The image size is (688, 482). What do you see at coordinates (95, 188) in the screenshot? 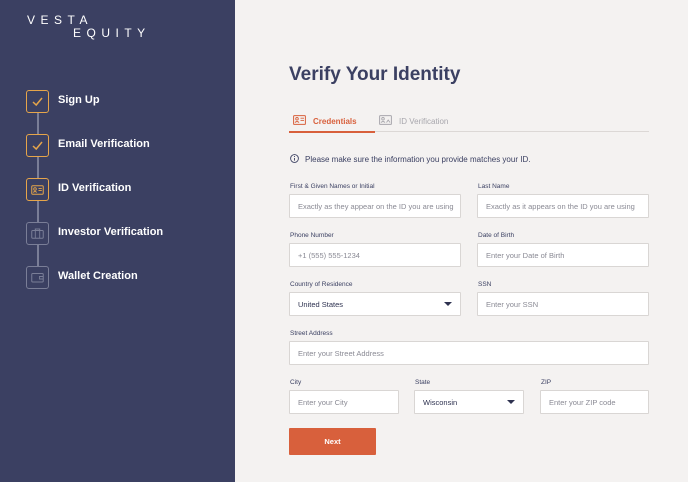
I see `step-label: ID Verification` at bounding box center [95, 188].